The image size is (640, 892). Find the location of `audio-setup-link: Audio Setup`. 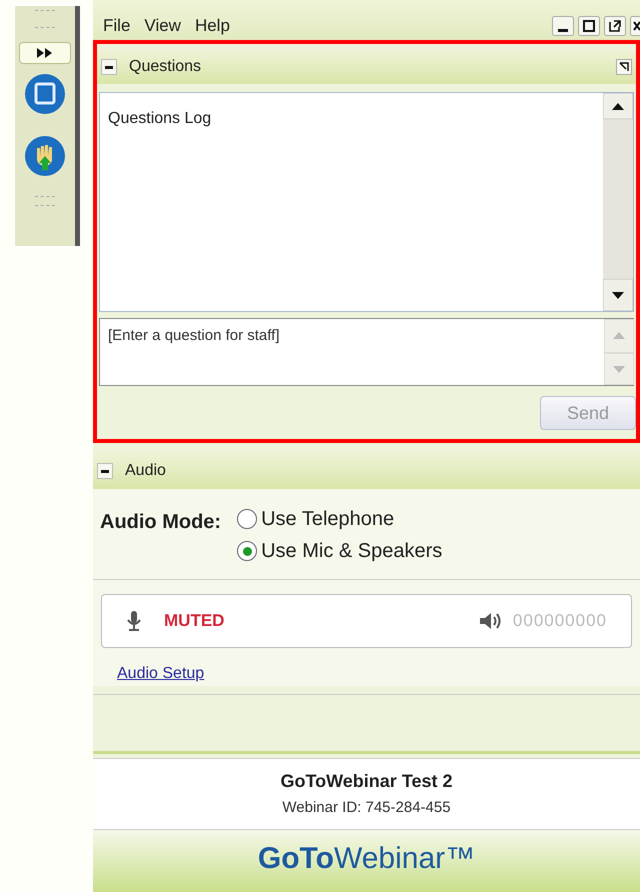

audio-setup-link: Audio Setup is located at coordinates (160, 674).